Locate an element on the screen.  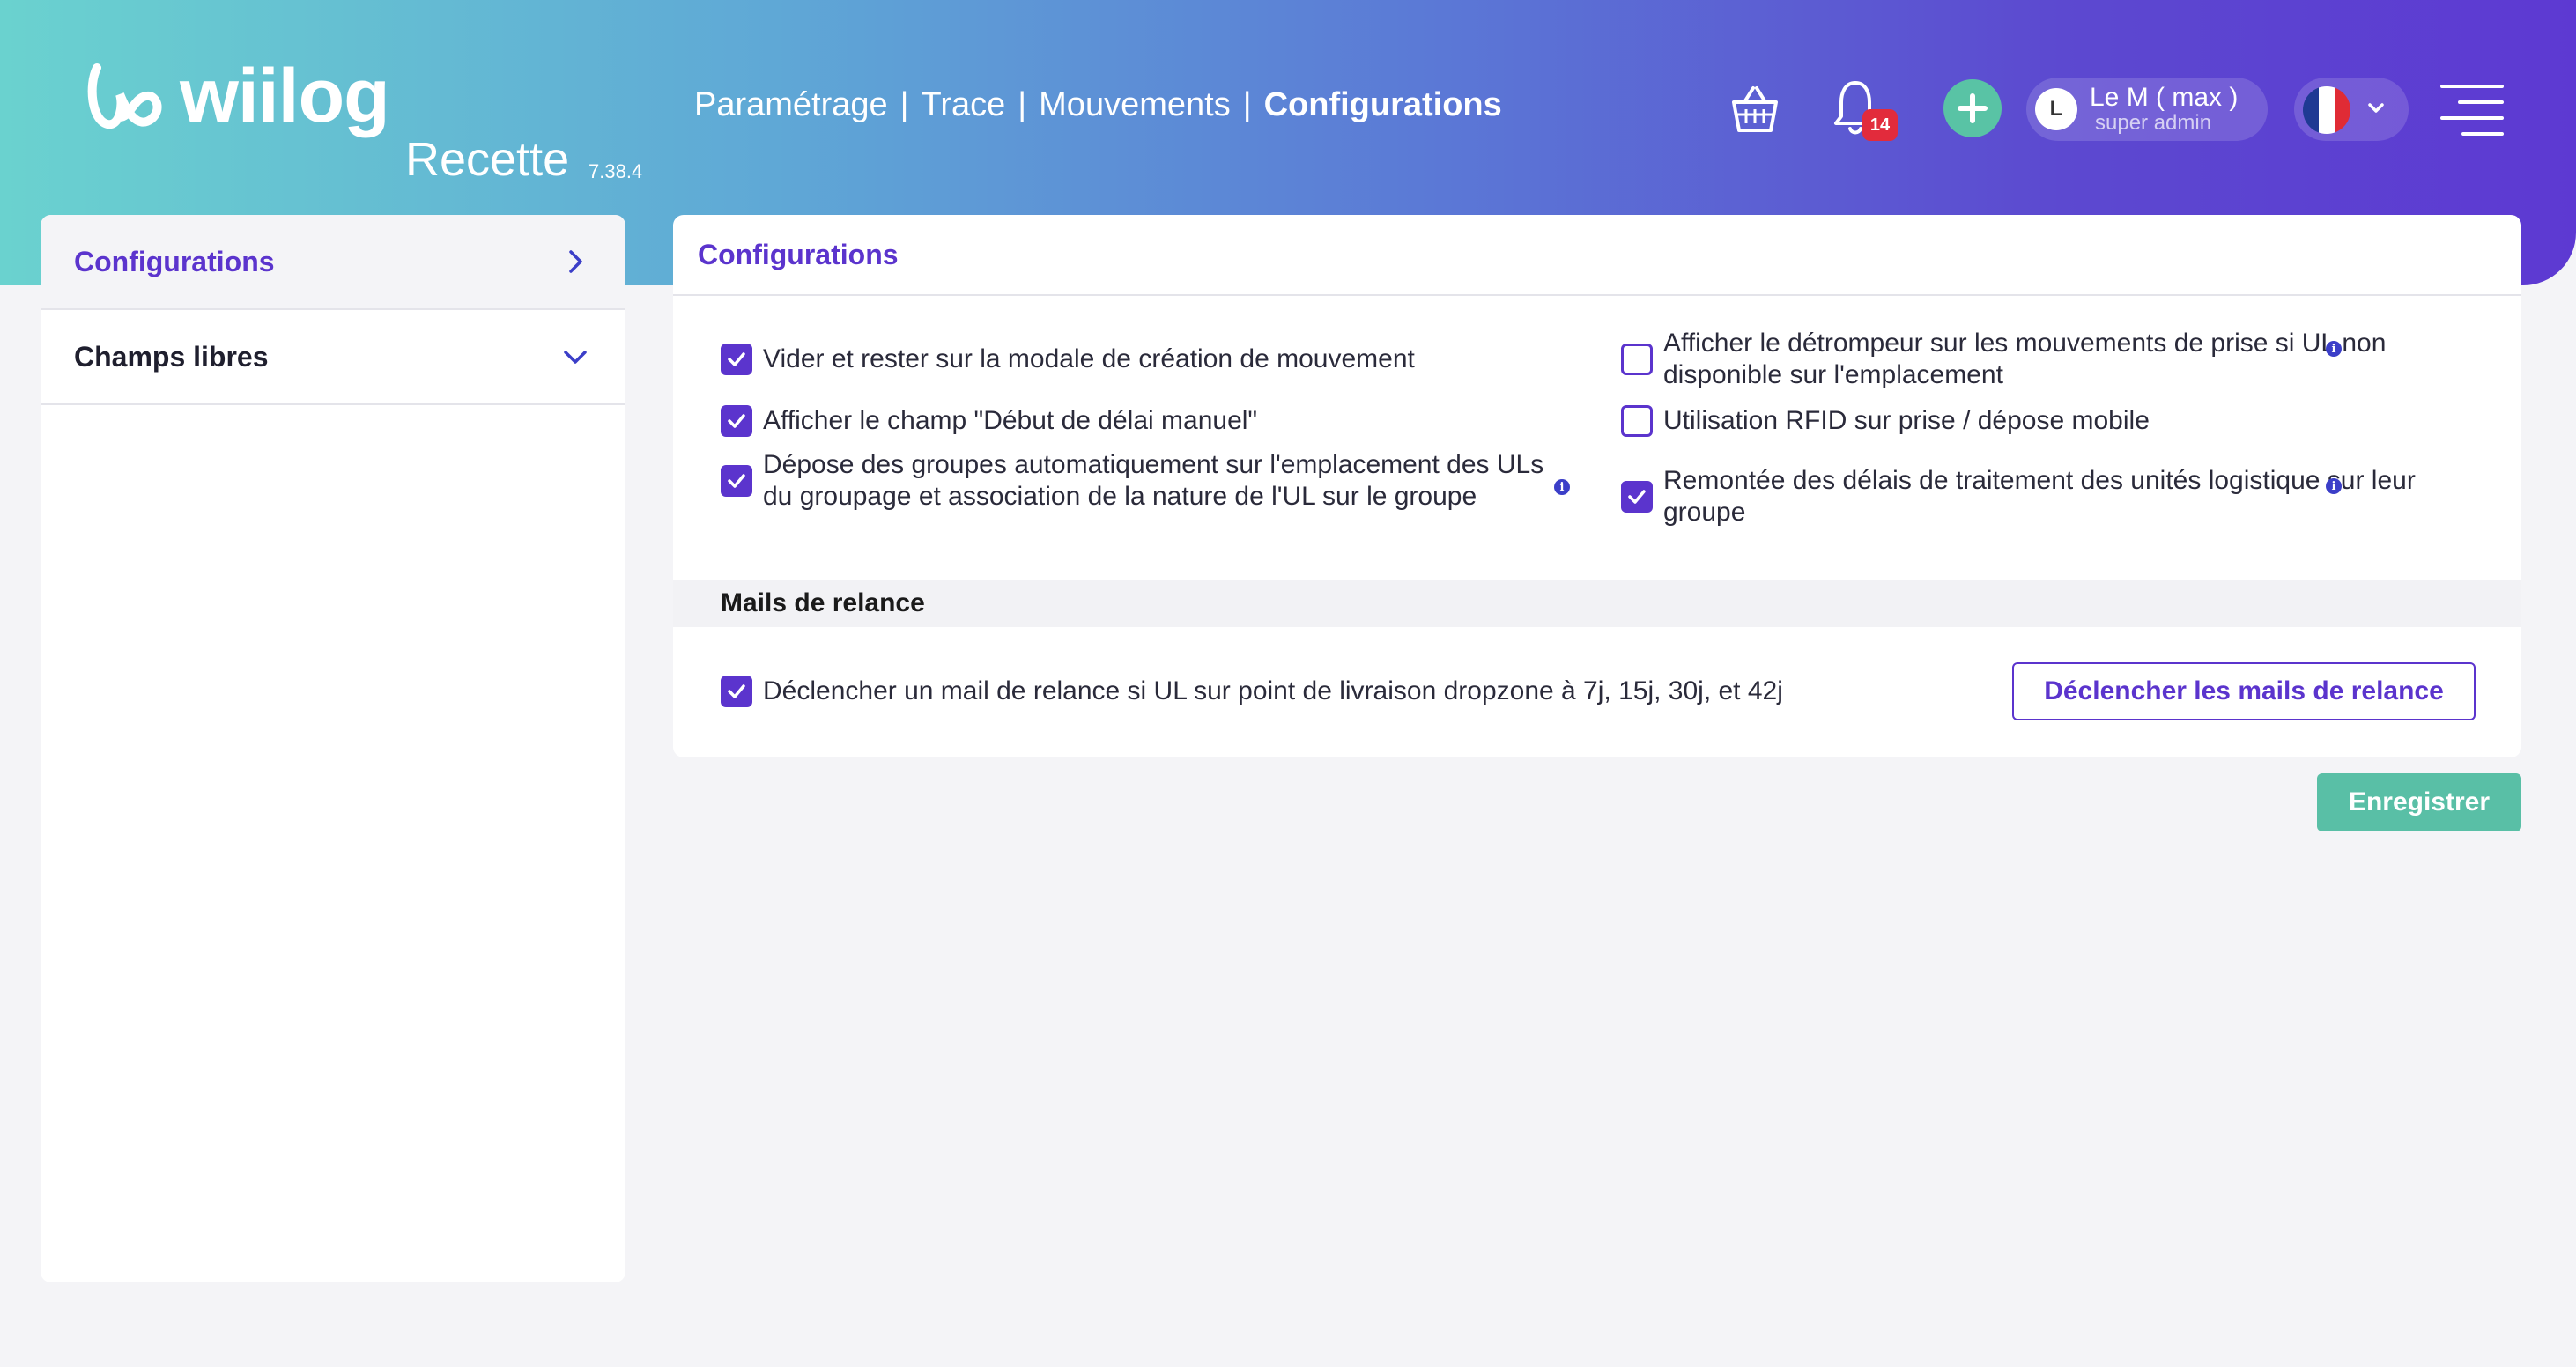
save-button: Enregistrer is located at coordinates (2419, 802).